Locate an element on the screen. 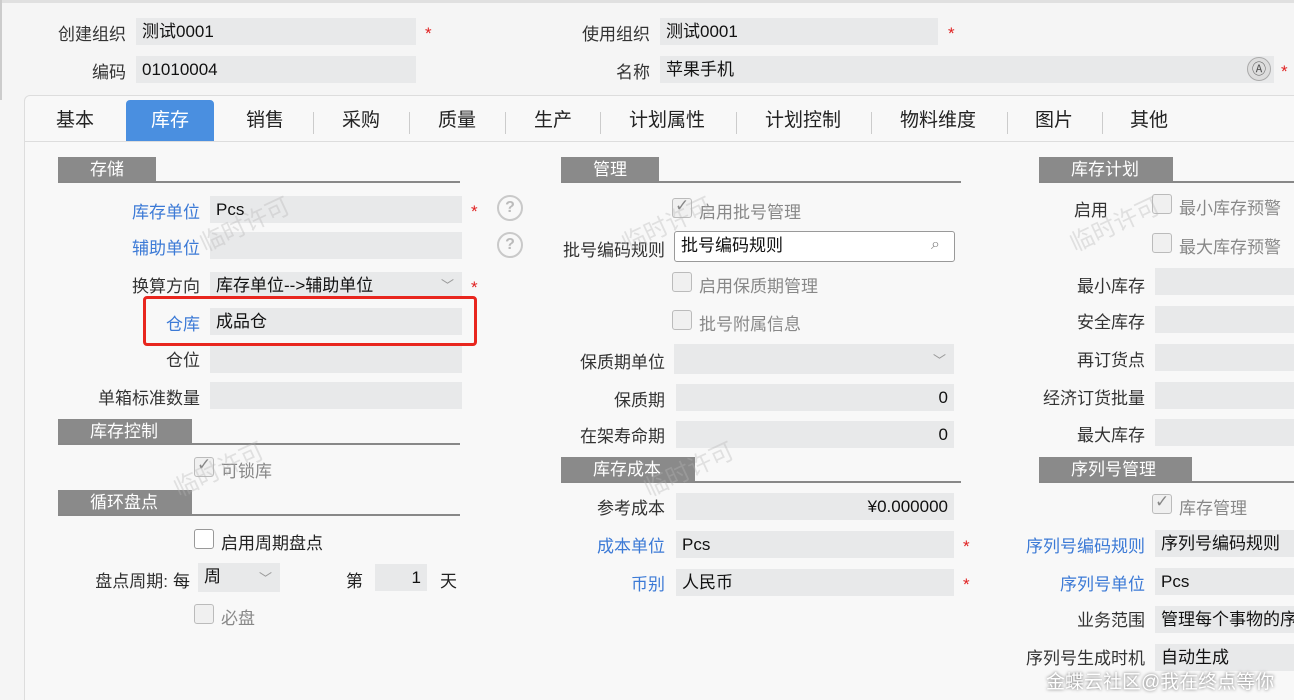 The image size is (1294, 700). currency-label: 币别 is located at coordinates (602, 582).